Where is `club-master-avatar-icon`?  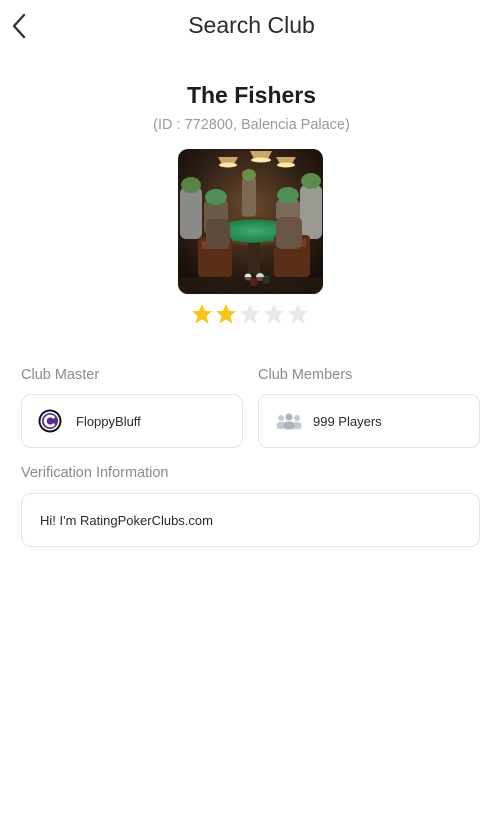
club-master-avatar-icon is located at coordinates (50, 421).